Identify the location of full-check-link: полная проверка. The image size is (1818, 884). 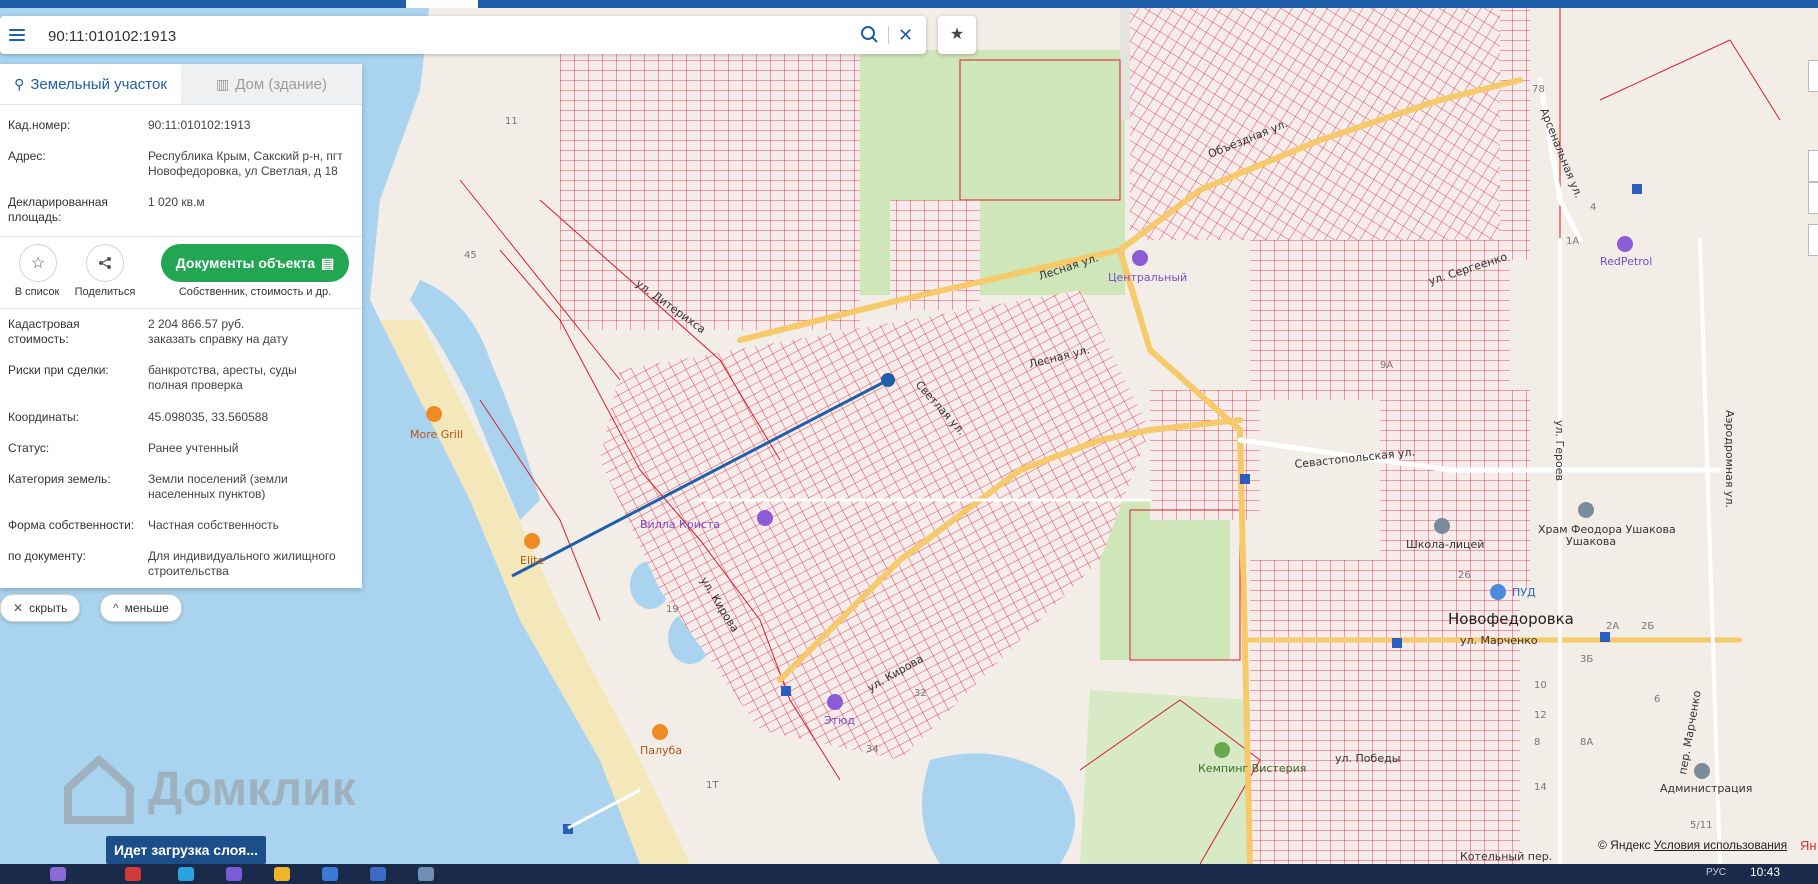
(250, 385).